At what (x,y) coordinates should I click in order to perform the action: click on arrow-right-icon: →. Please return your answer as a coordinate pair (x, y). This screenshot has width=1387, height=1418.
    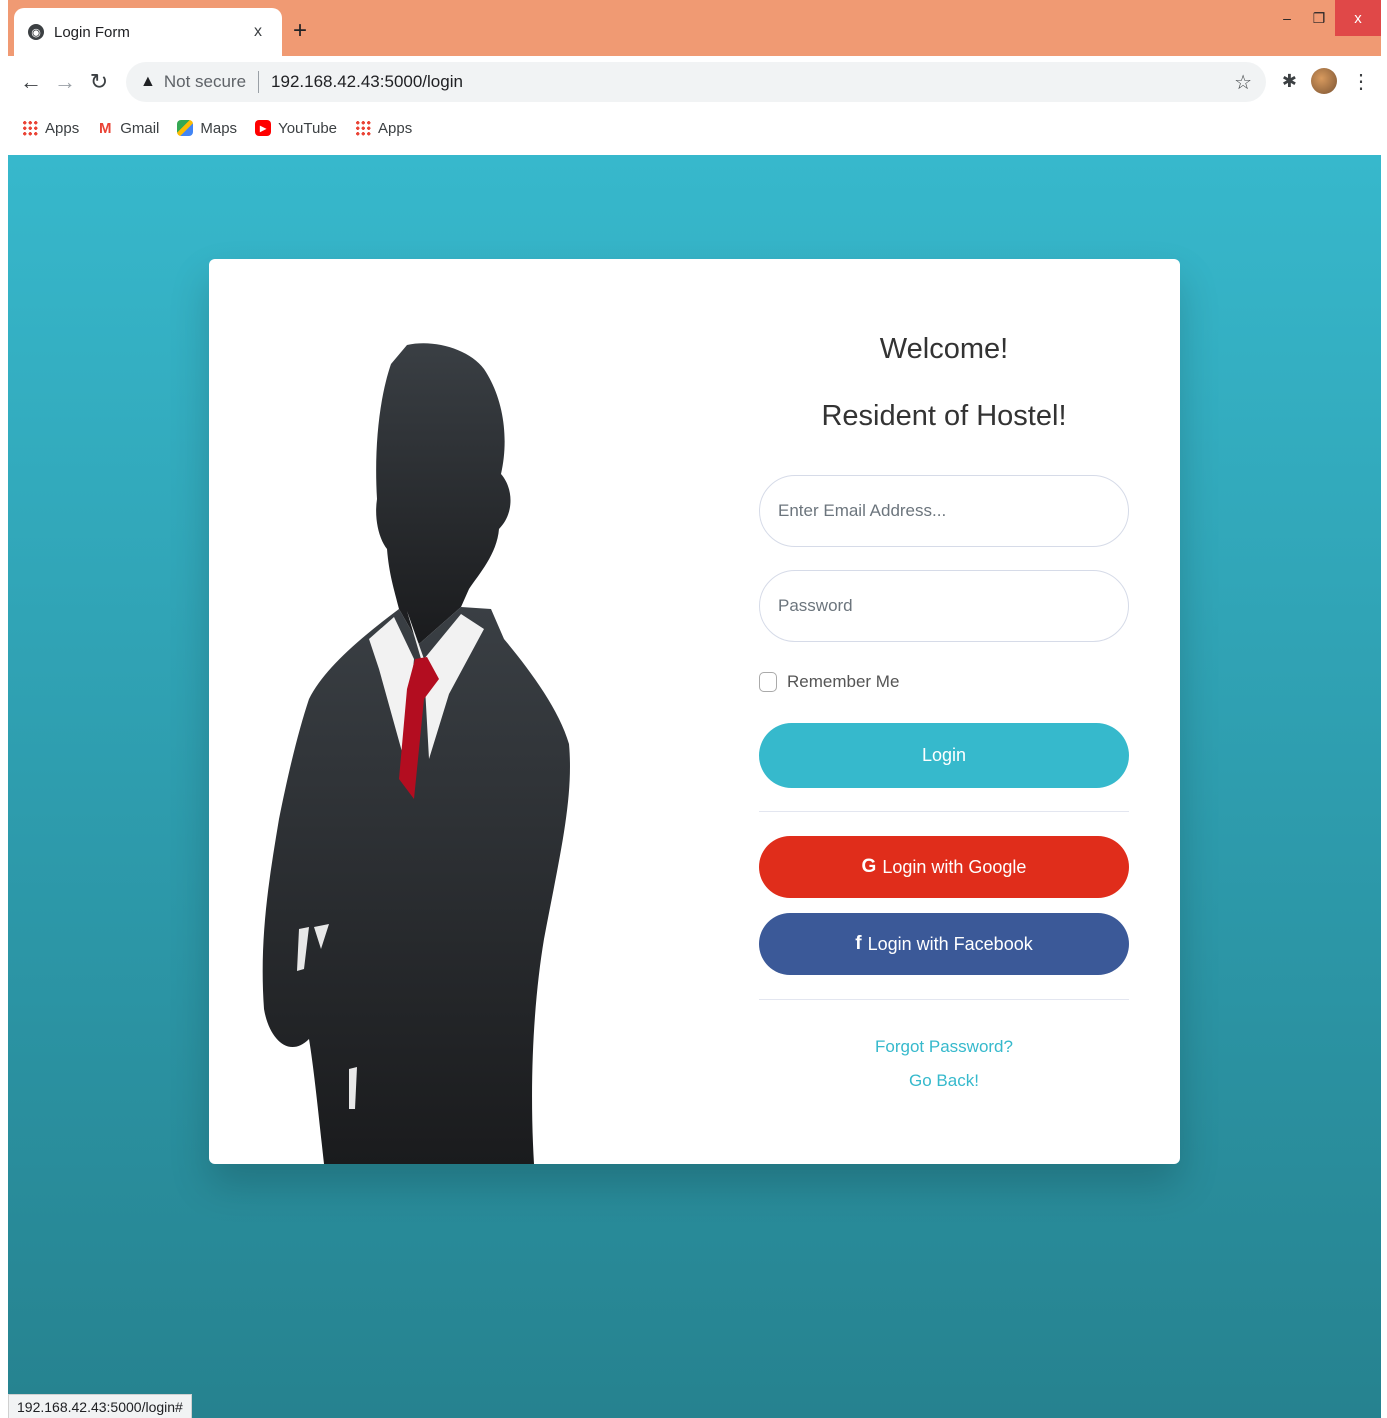
    Looking at the image, I should click on (65, 81).